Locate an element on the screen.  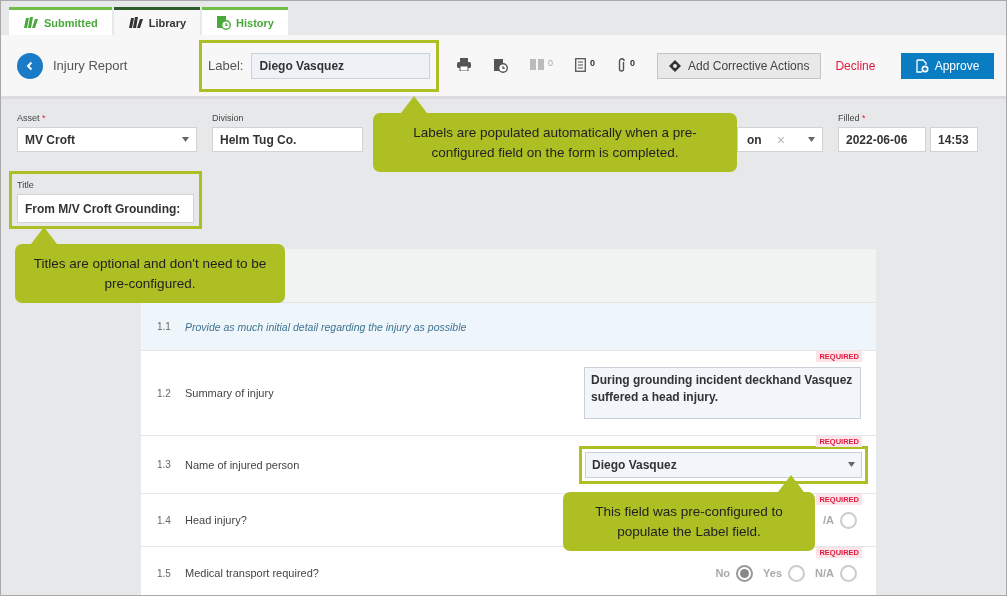
diamond-icon is located at coordinates (675, 65).